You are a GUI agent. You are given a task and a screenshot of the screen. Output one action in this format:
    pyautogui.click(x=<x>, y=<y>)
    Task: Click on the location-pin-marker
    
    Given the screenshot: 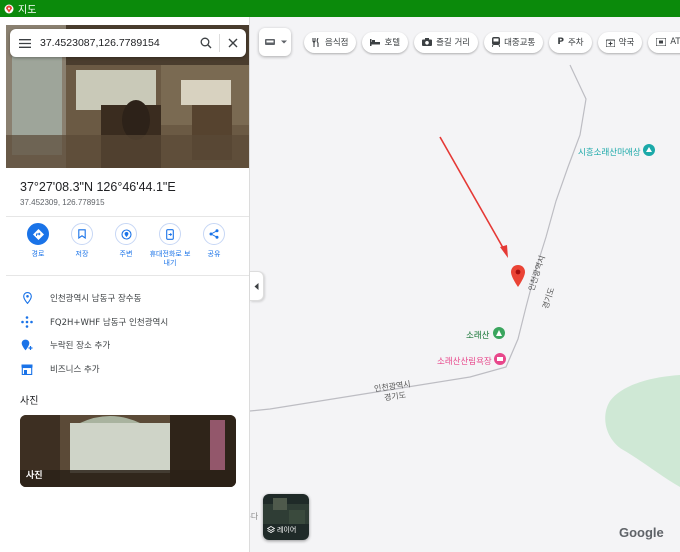 What is the action you would take?
    pyautogui.click(x=518, y=276)
    